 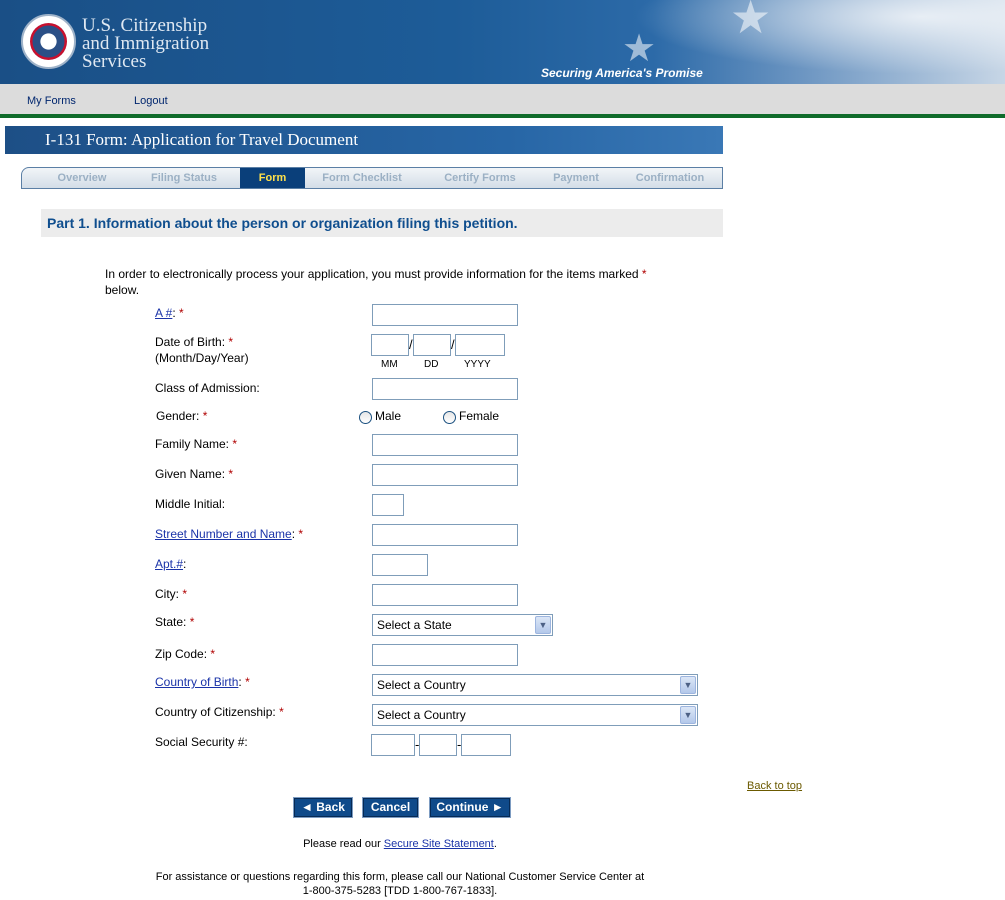 What do you see at coordinates (462, 625) in the screenshot?
I see `state-select: Select a State ▼` at bounding box center [462, 625].